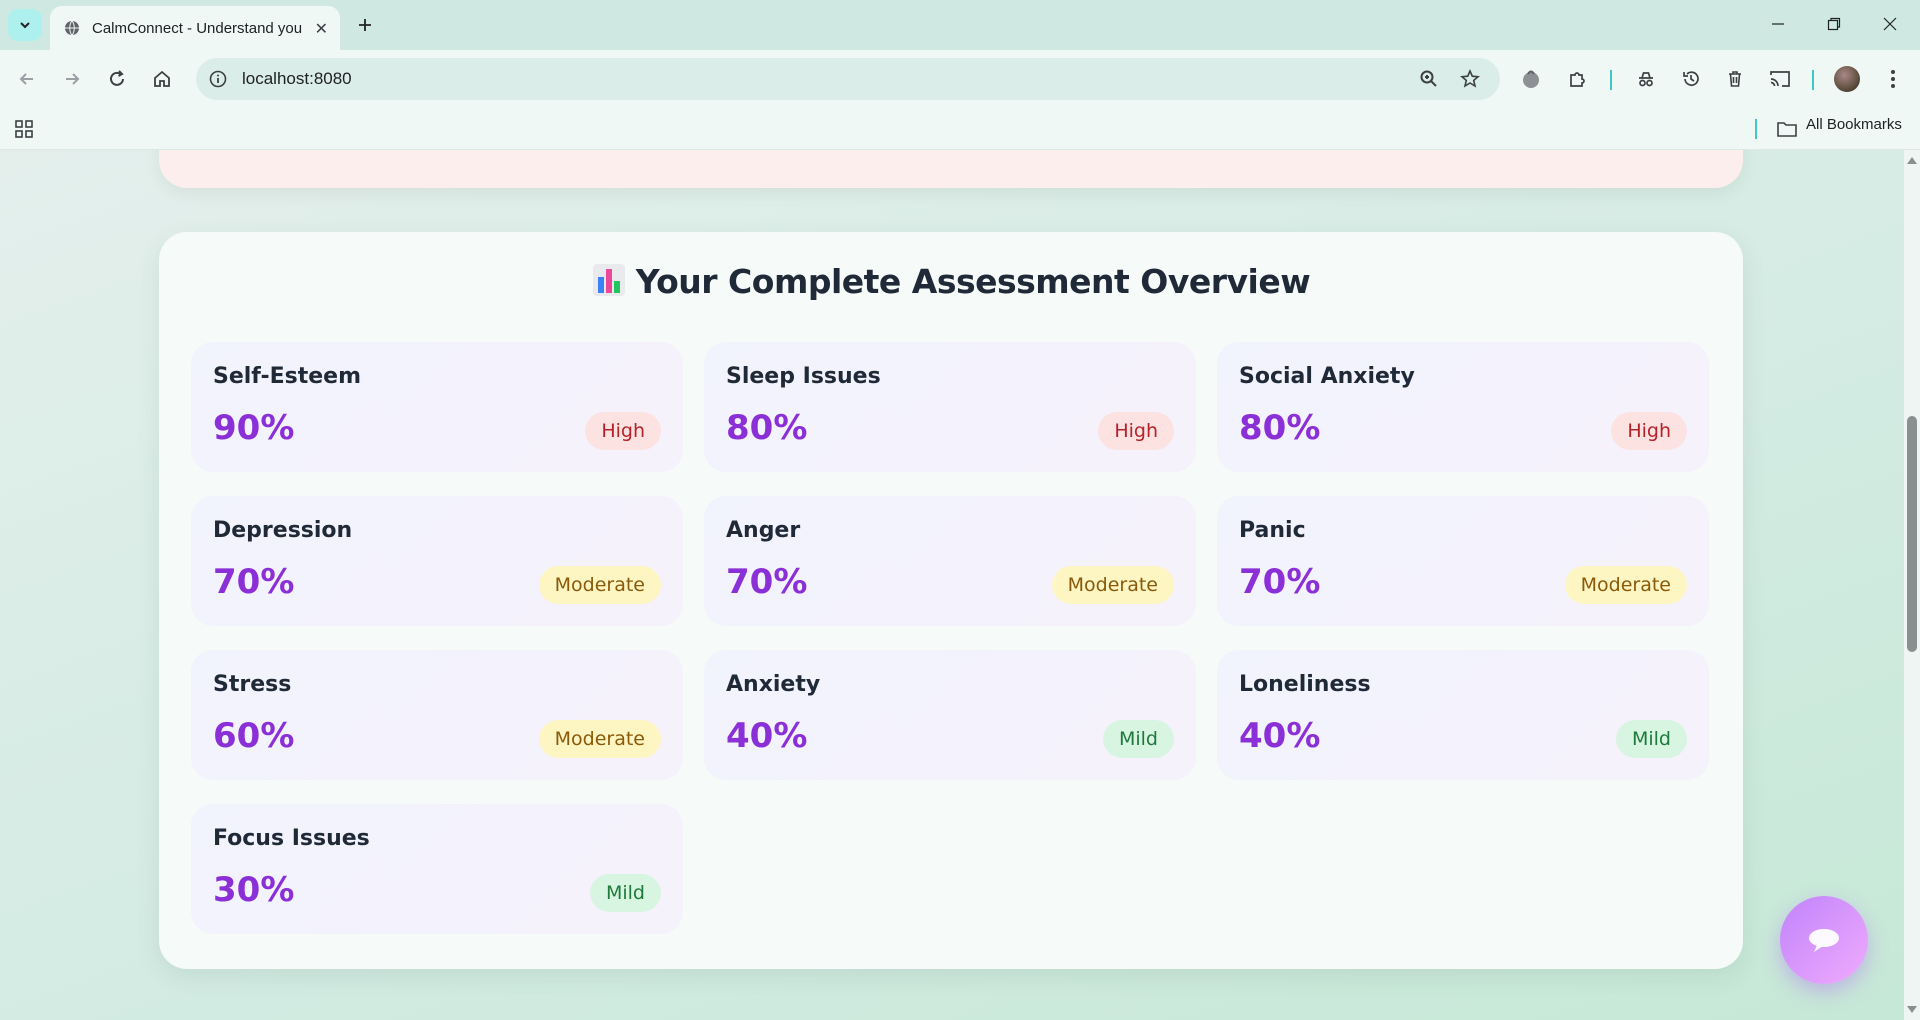 This screenshot has width=1920, height=1020. I want to click on bookmarks-bar: All Bookmarks, so click(960, 129).